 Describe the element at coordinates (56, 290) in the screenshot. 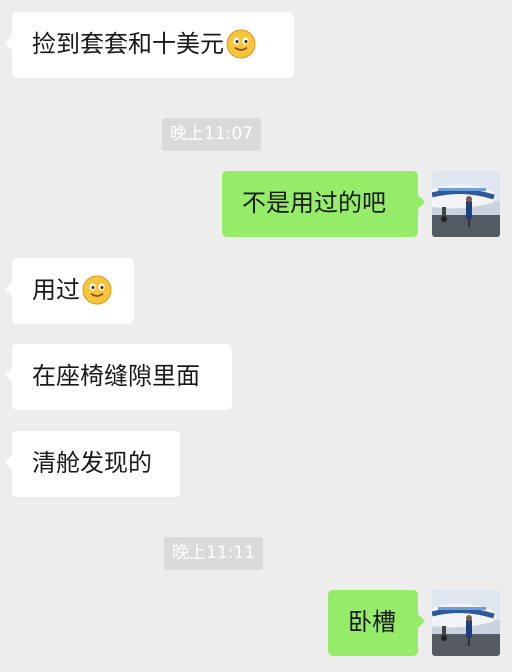

I see `message-text: 用过` at that location.